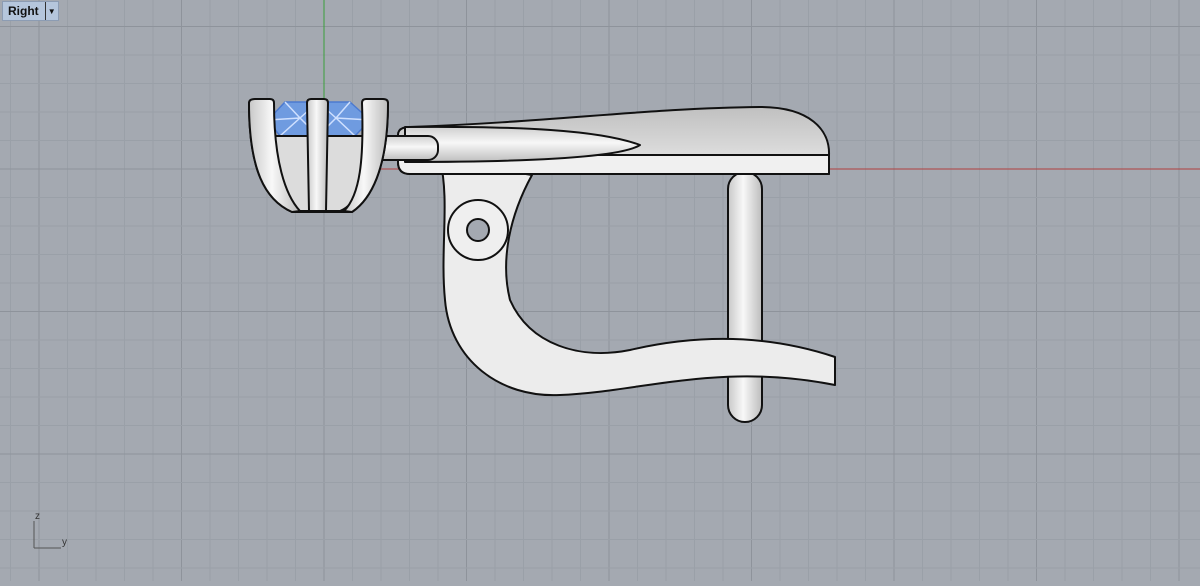 The width and height of the screenshot is (1200, 586). Describe the element at coordinates (478, 230) in the screenshot. I see `hinge-hole` at that location.